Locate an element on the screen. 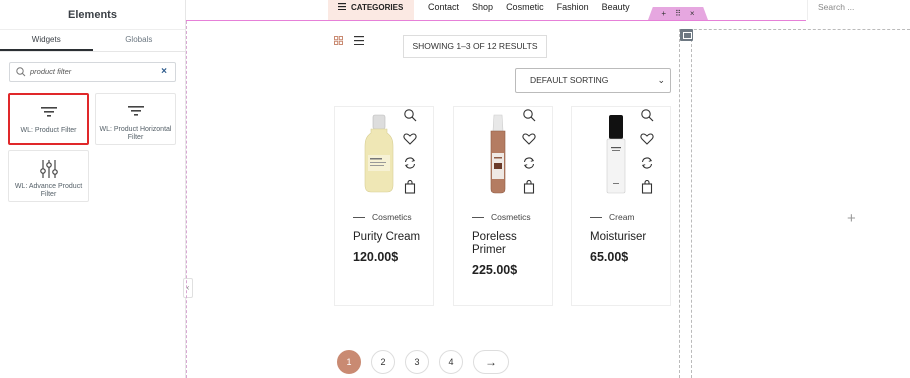 This screenshot has height=378, width=910. product-image-poreless-primer is located at coordinates (498, 154).